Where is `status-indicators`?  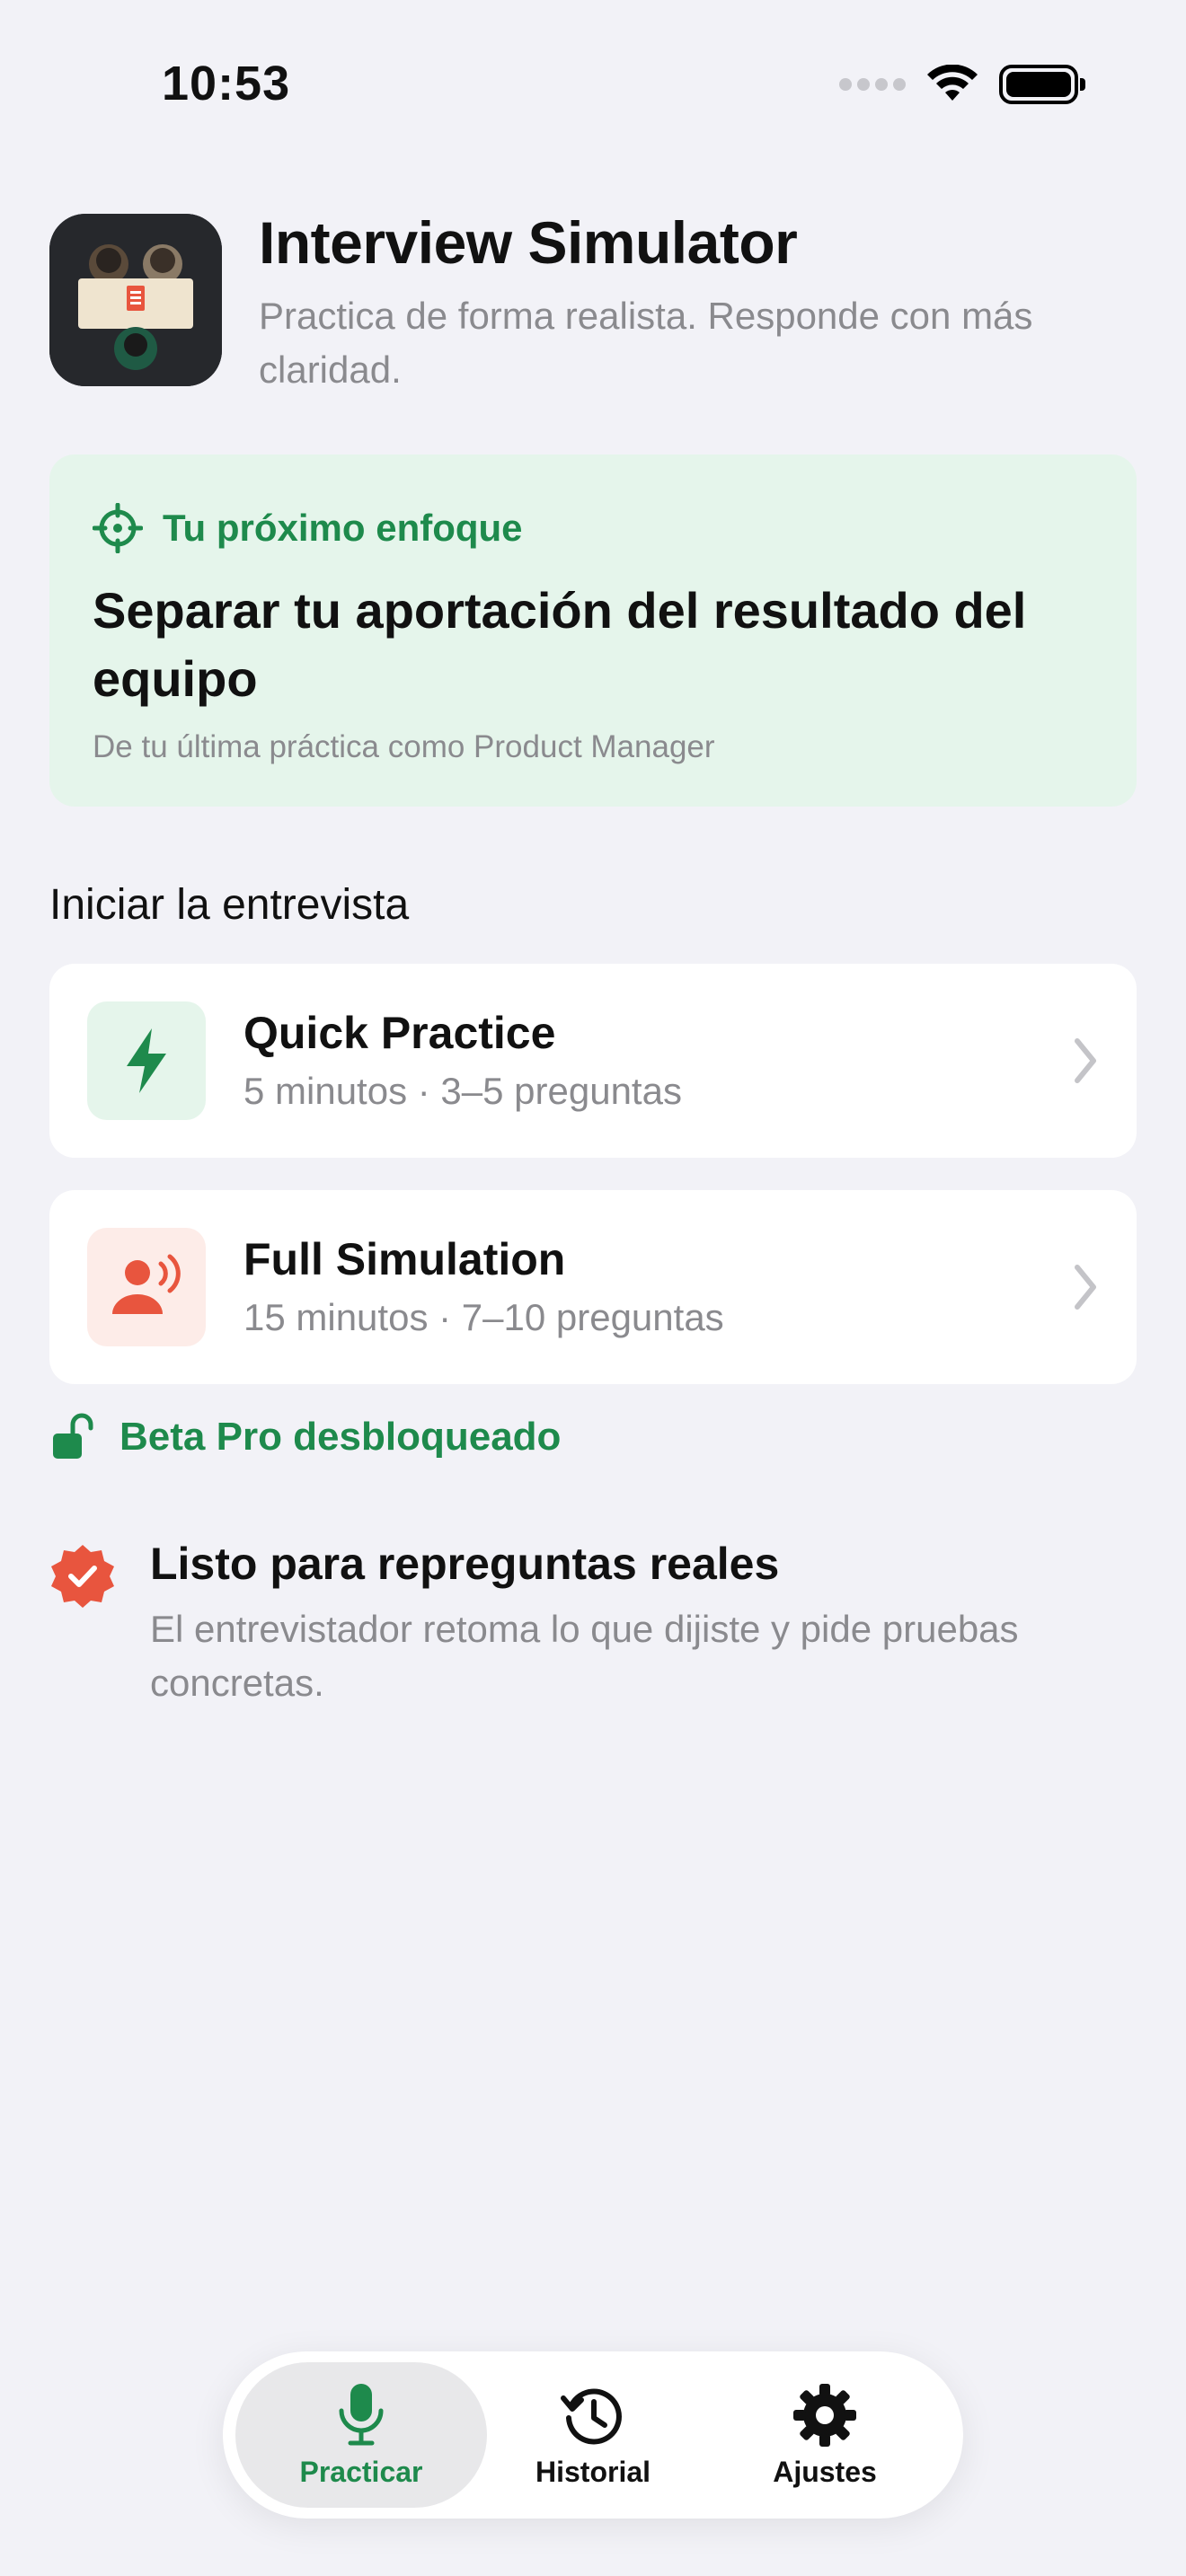
status-indicators is located at coordinates (962, 84).